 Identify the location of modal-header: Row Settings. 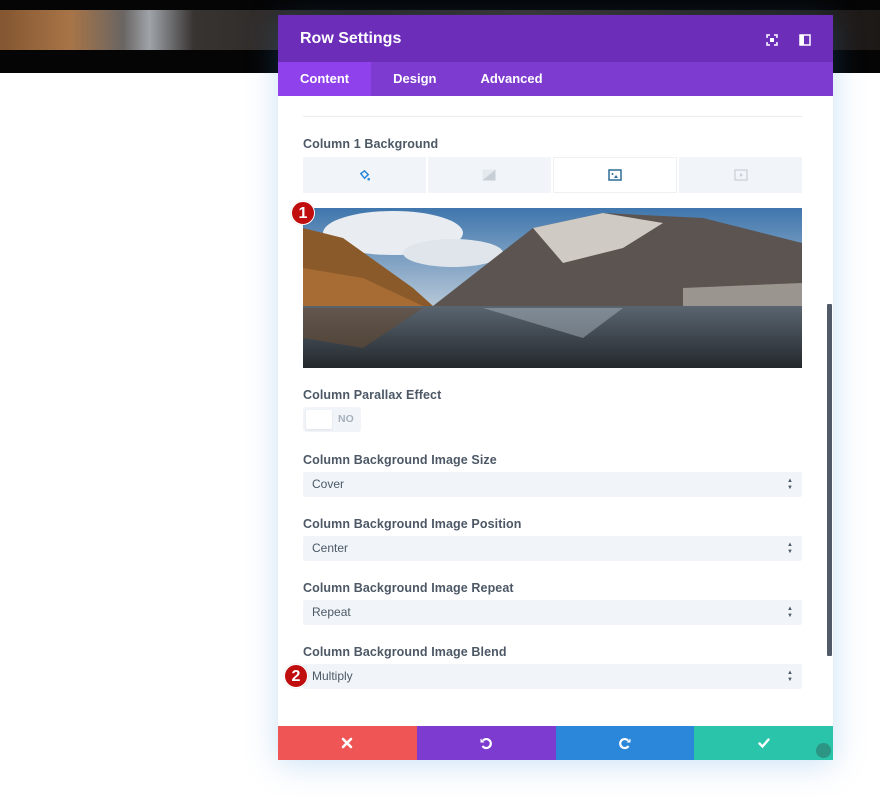
(555, 38).